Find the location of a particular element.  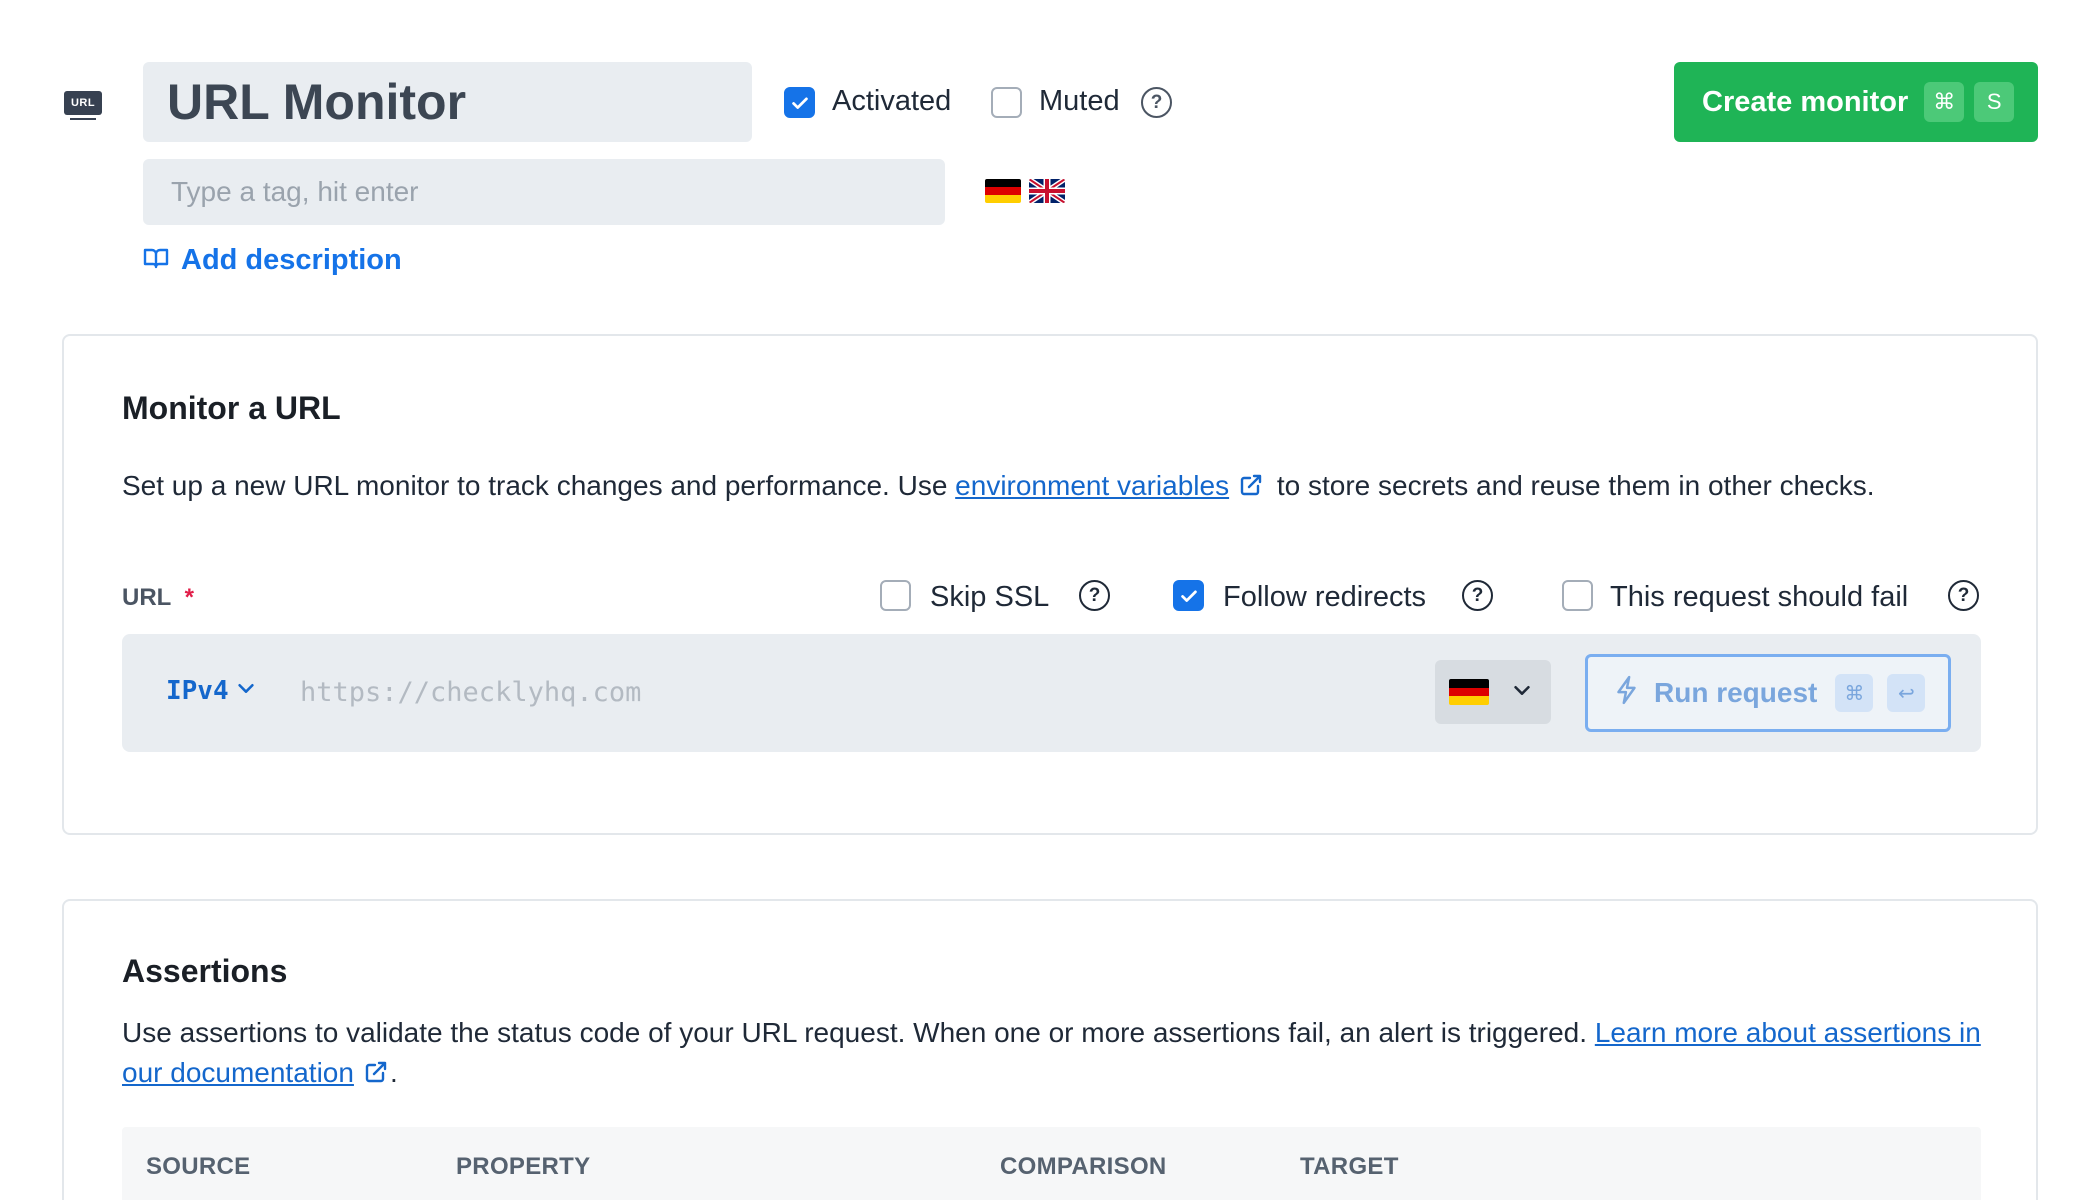

skip-ssl-checkbox is located at coordinates (895, 595).